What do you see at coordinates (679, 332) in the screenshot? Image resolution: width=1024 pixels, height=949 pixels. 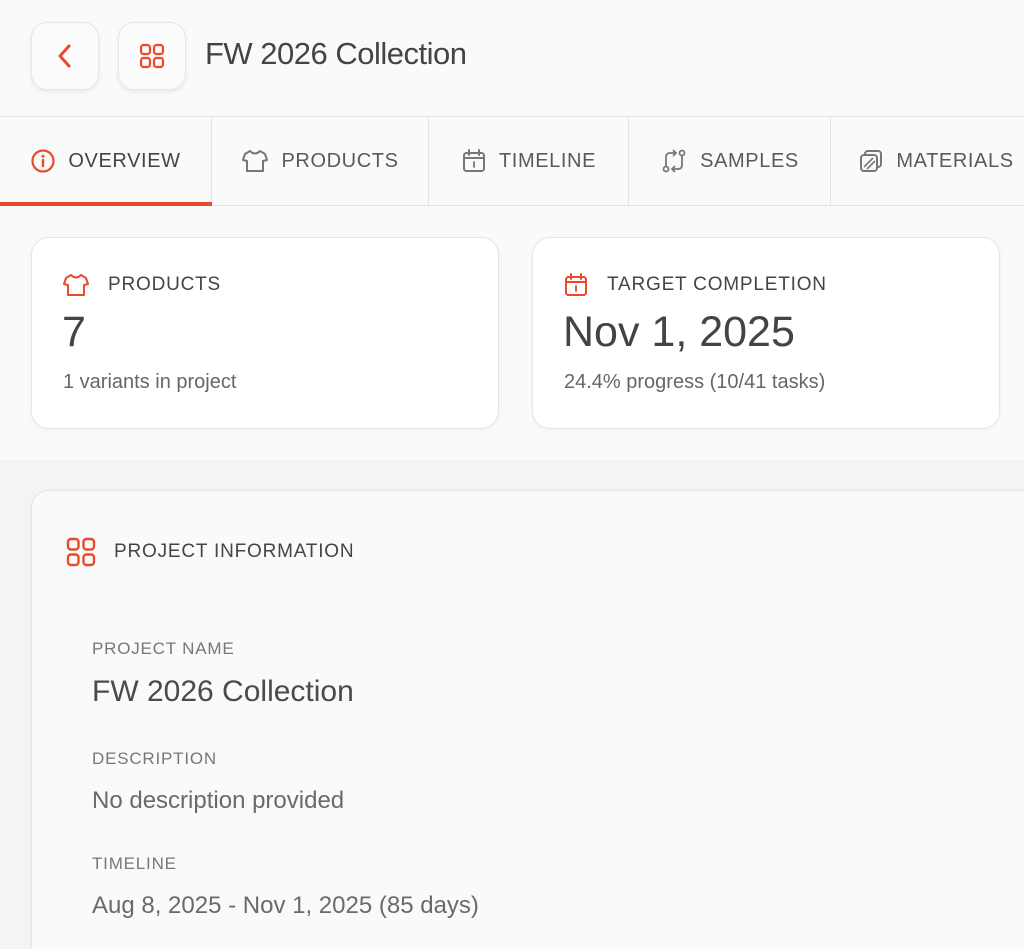 I see `target-date: Nov 1, 2025` at bounding box center [679, 332].